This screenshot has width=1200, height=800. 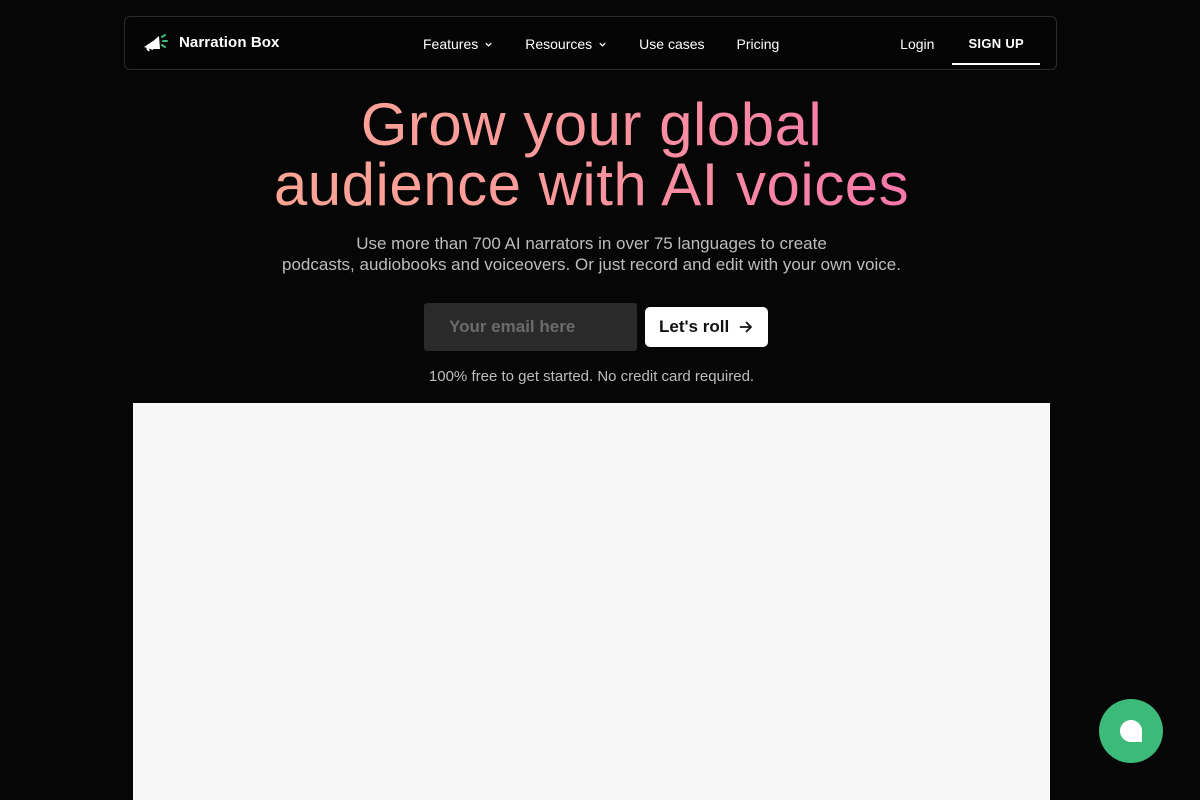 I want to click on email-input, so click(x=530, y=327).